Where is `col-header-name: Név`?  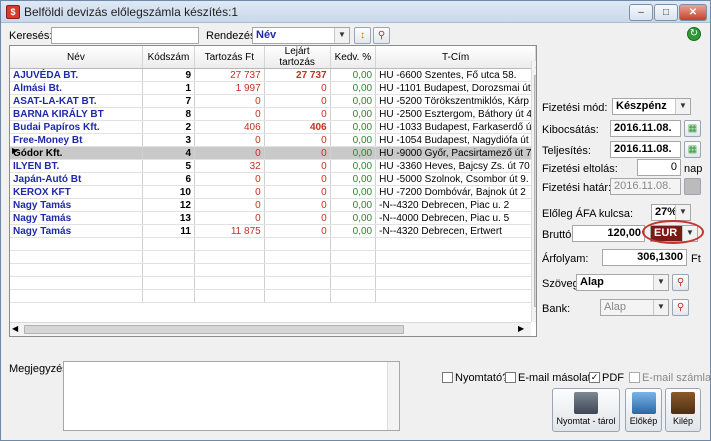 col-header-name: Név is located at coordinates (76, 57).